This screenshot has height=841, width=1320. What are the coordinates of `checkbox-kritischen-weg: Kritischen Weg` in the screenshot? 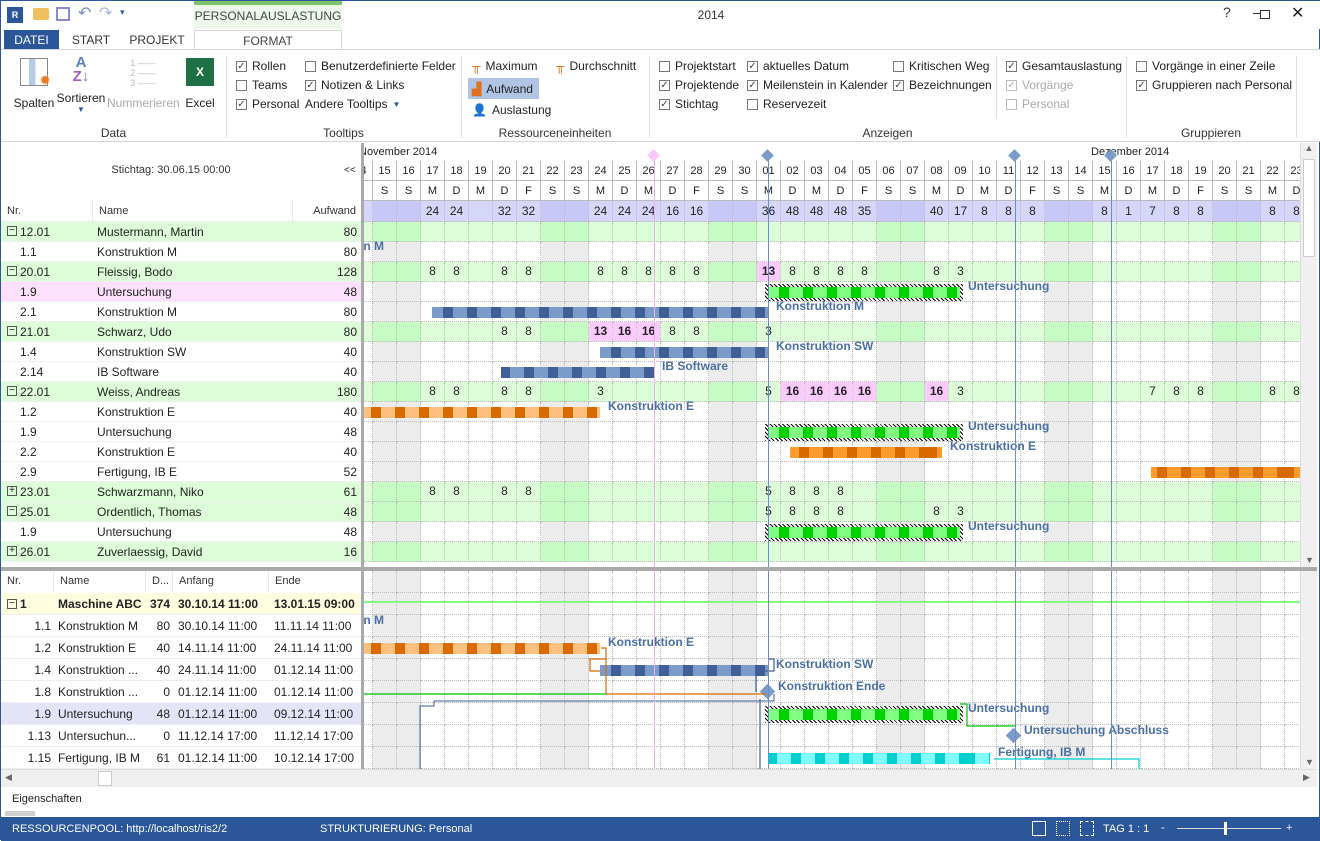 It's located at (941, 66).